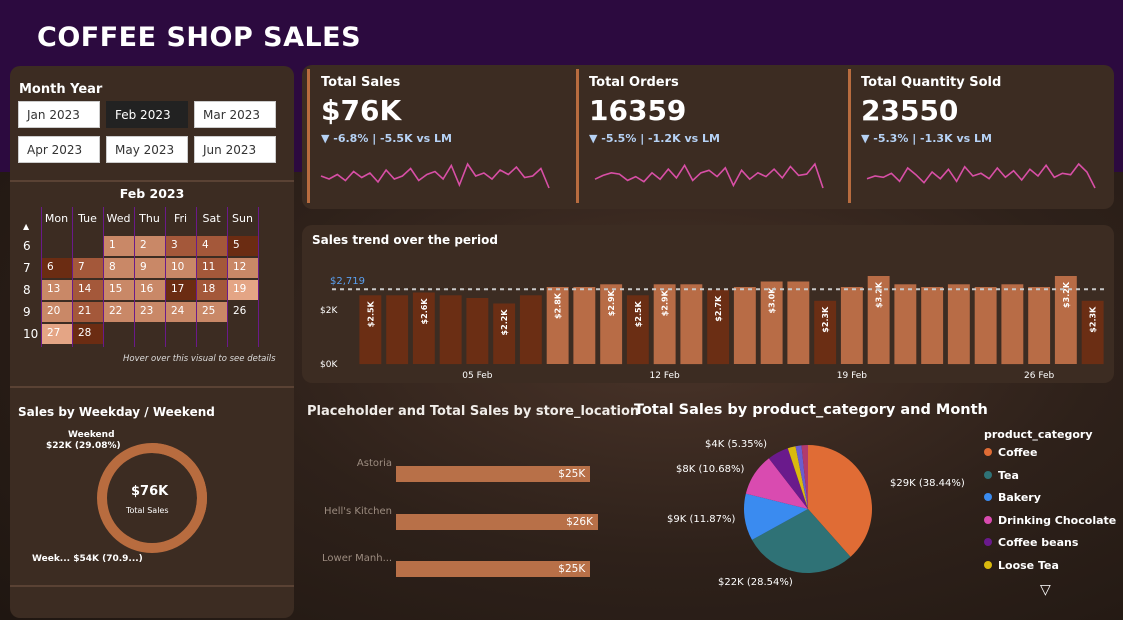  I want to click on calendar-day-cell: 13, so click(57, 290).